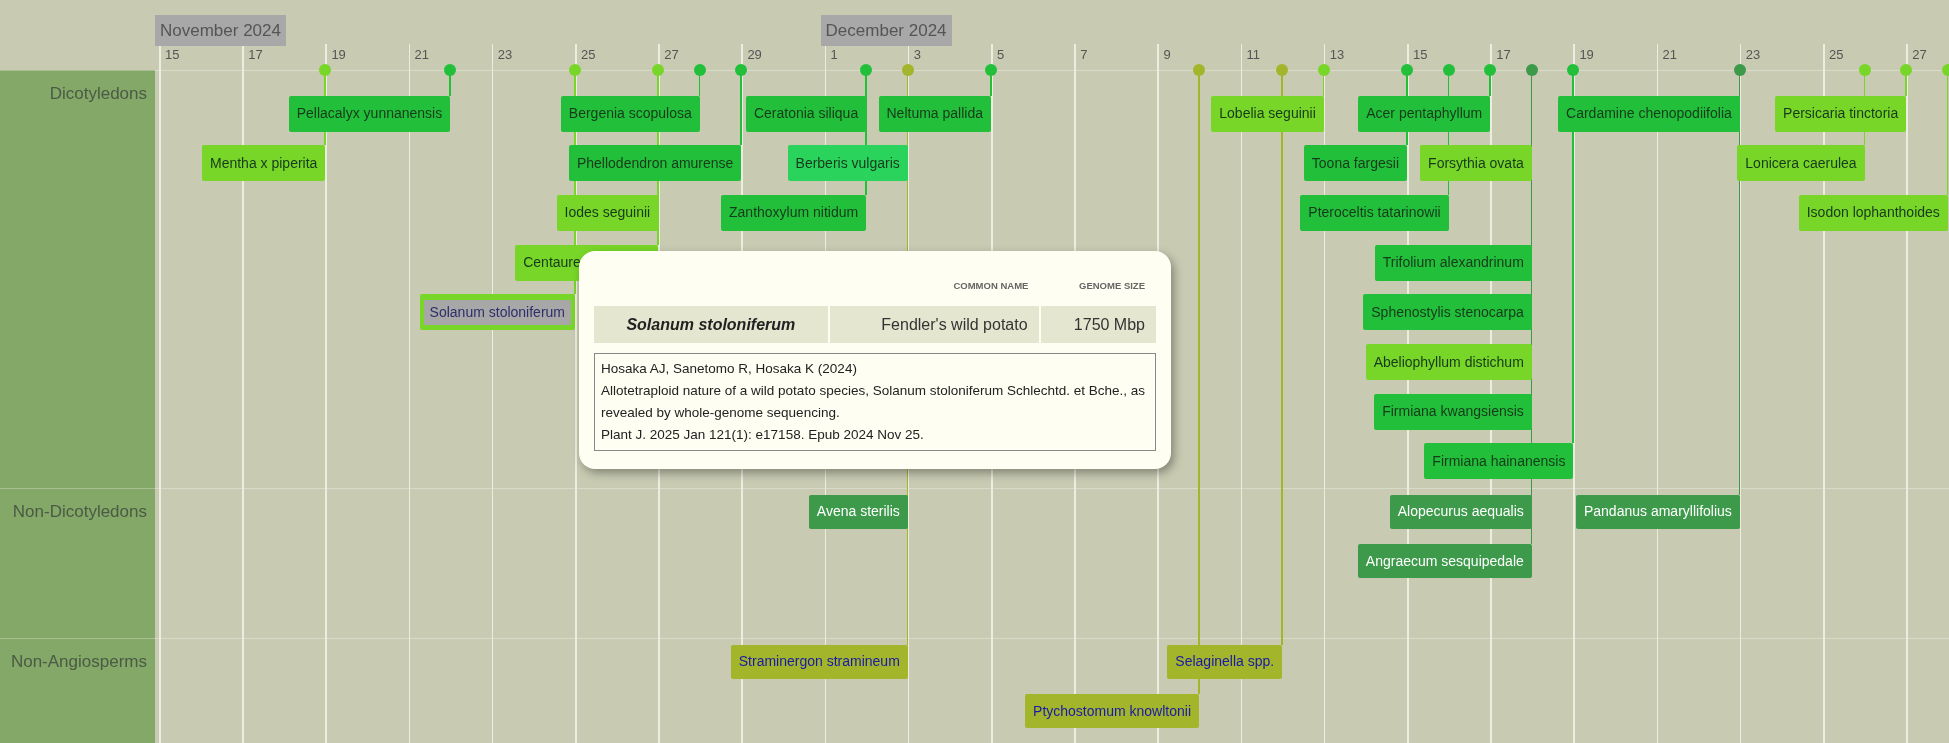 This screenshot has width=1949, height=743. What do you see at coordinates (886, 30) in the screenshot?
I see `month-label: December 2024` at bounding box center [886, 30].